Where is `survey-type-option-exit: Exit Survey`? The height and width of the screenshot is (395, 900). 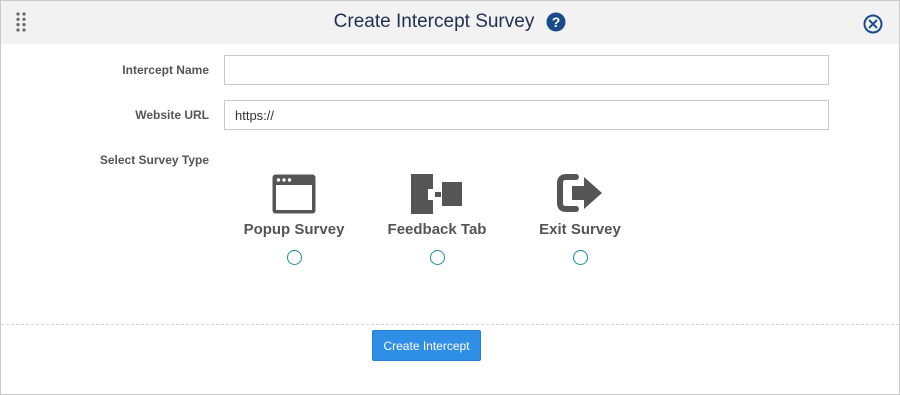
survey-type-option-exit: Exit Survey is located at coordinates (580, 219).